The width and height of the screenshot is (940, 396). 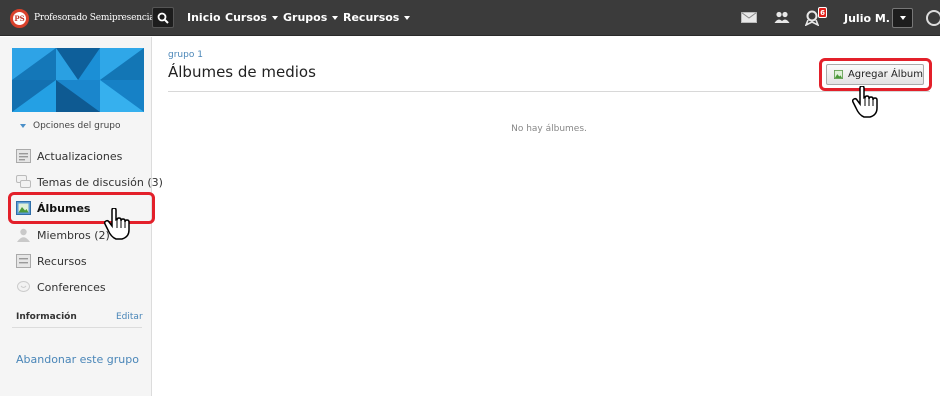 What do you see at coordinates (89, 182) in the screenshot?
I see `sidebar-item-discussions: Temas de discusión (3)` at bounding box center [89, 182].